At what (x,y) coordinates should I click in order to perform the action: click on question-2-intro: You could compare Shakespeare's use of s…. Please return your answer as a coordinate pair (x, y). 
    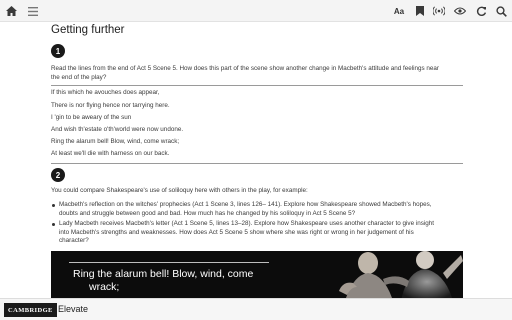
    Looking at the image, I should click on (179, 190).